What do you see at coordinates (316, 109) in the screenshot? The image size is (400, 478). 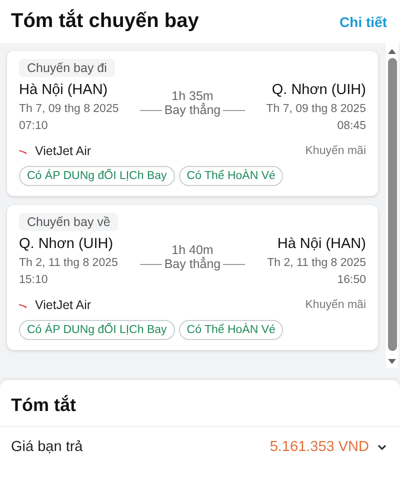 I see `arrival-date: Th 7, 09 thg 8 2025` at bounding box center [316, 109].